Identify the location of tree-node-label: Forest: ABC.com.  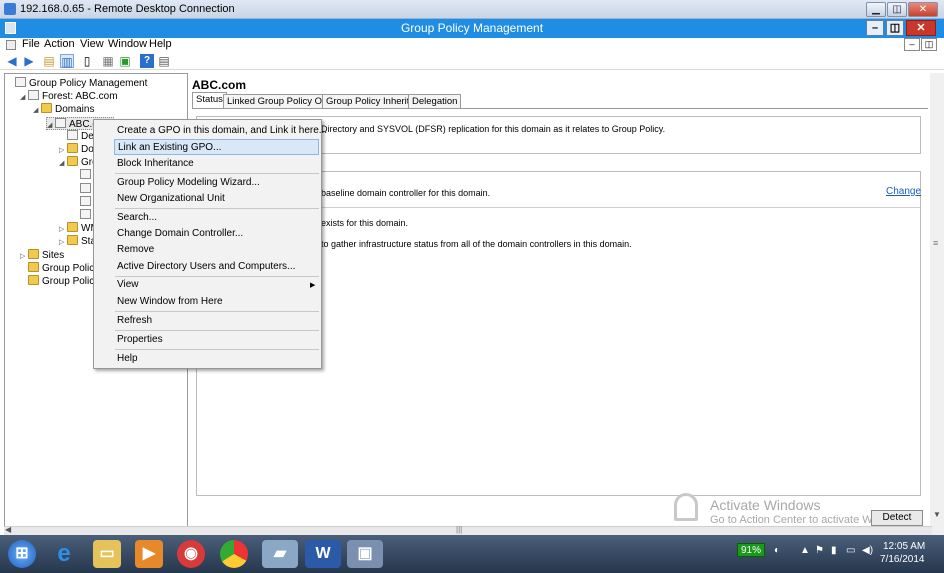
(80, 97).